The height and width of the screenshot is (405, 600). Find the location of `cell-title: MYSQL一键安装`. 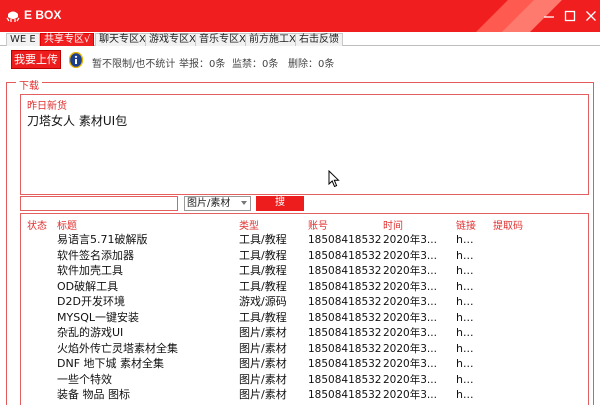

cell-title: MYSQL一键安装 is located at coordinates (98, 317).